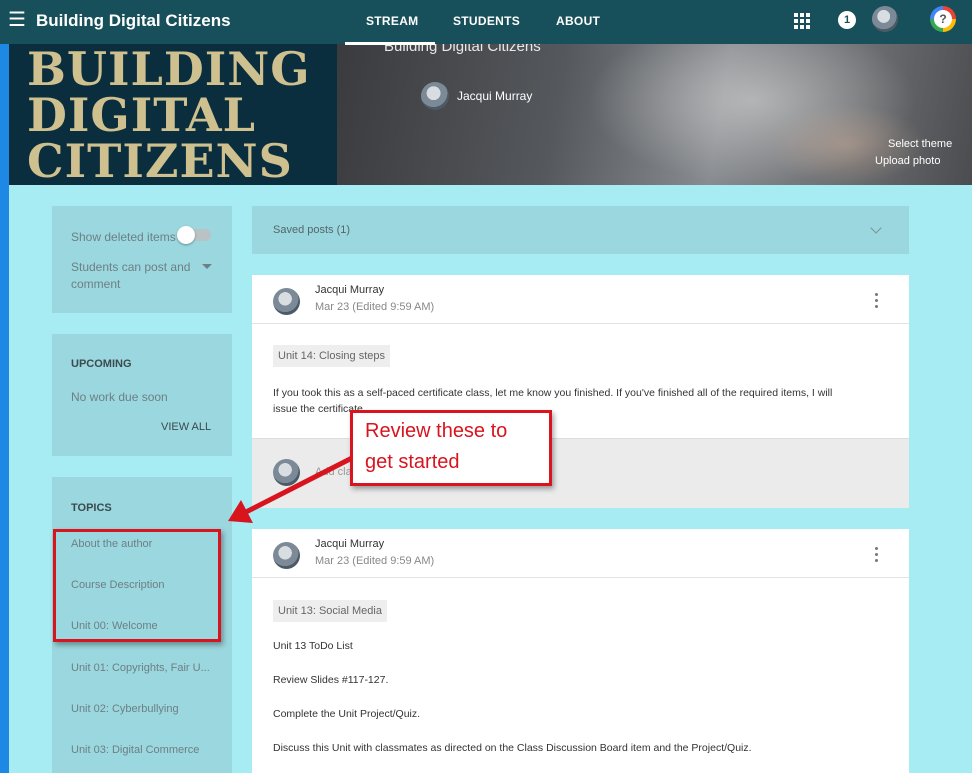 This screenshot has height=773, width=972. What do you see at coordinates (847, 20) in the screenshot?
I see `notification-badge: 1` at bounding box center [847, 20].